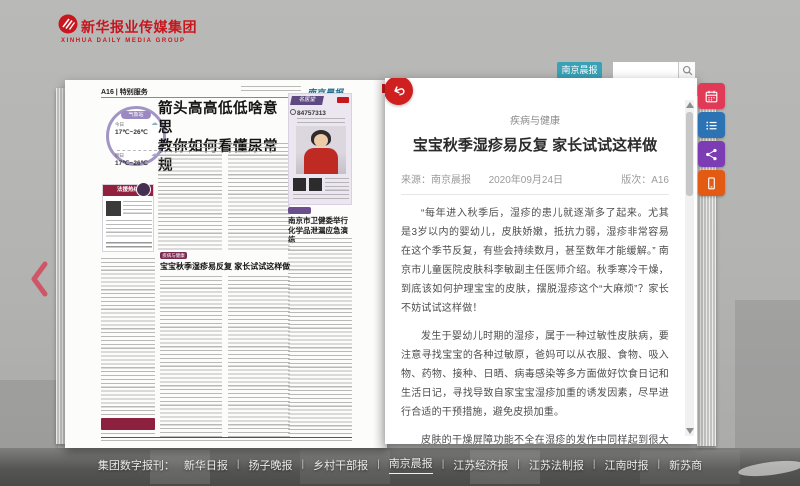  I want to click on phone-icon, so click(293, 112).